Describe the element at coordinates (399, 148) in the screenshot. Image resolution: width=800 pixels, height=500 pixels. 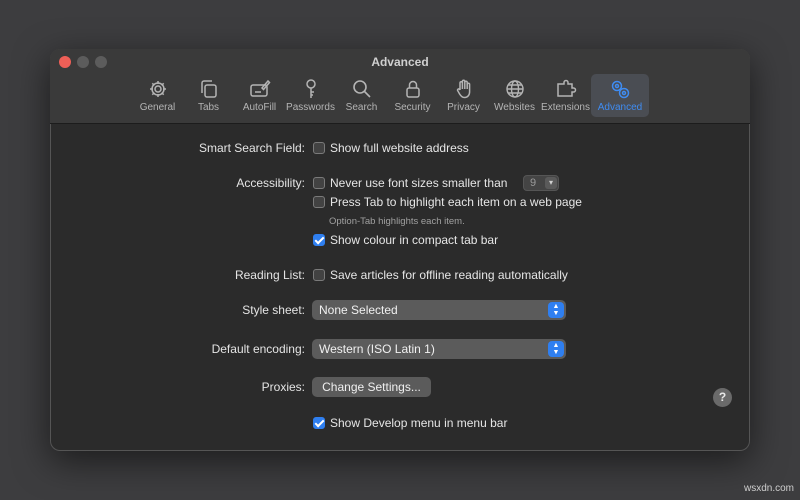
I see `show-full-address-text: Show full website address` at that location.